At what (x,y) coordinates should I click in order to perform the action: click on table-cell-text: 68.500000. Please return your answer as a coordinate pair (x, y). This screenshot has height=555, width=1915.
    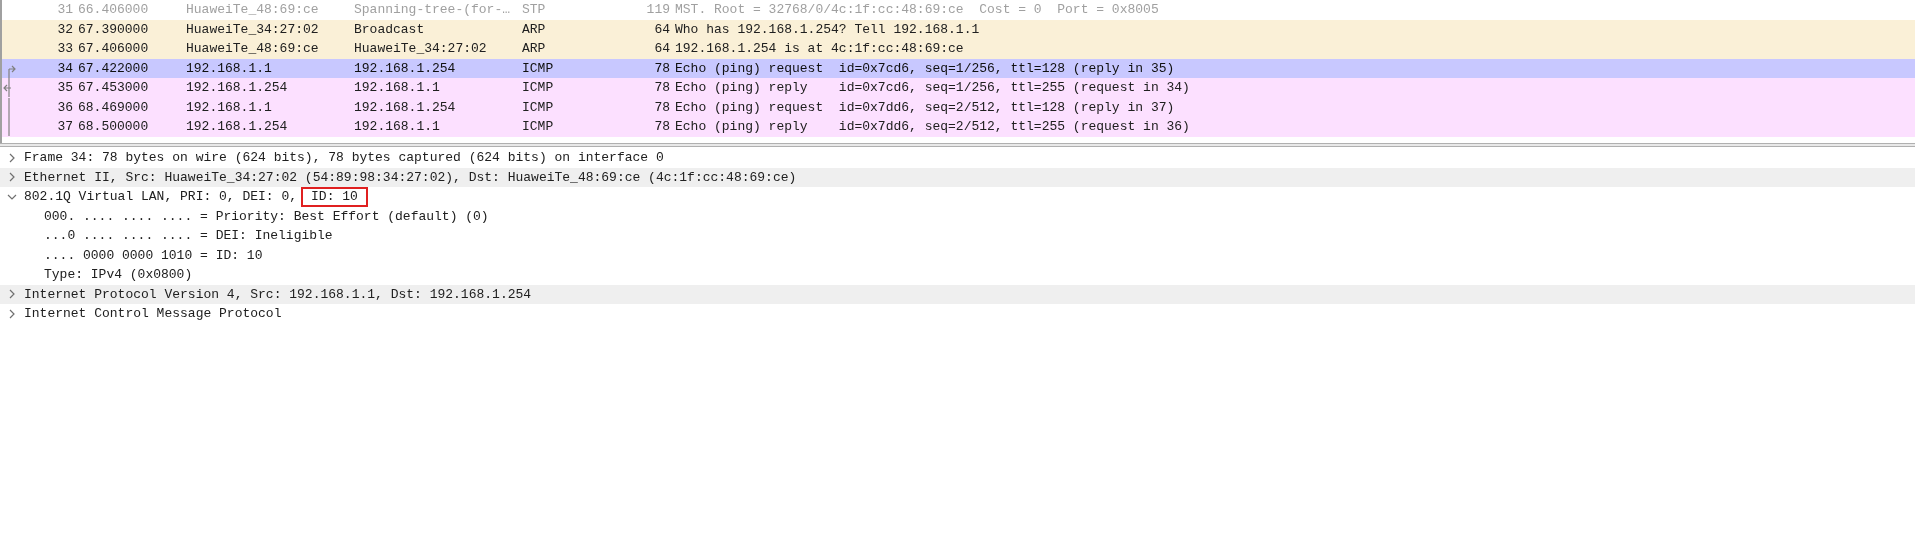
    Looking at the image, I should click on (113, 127).